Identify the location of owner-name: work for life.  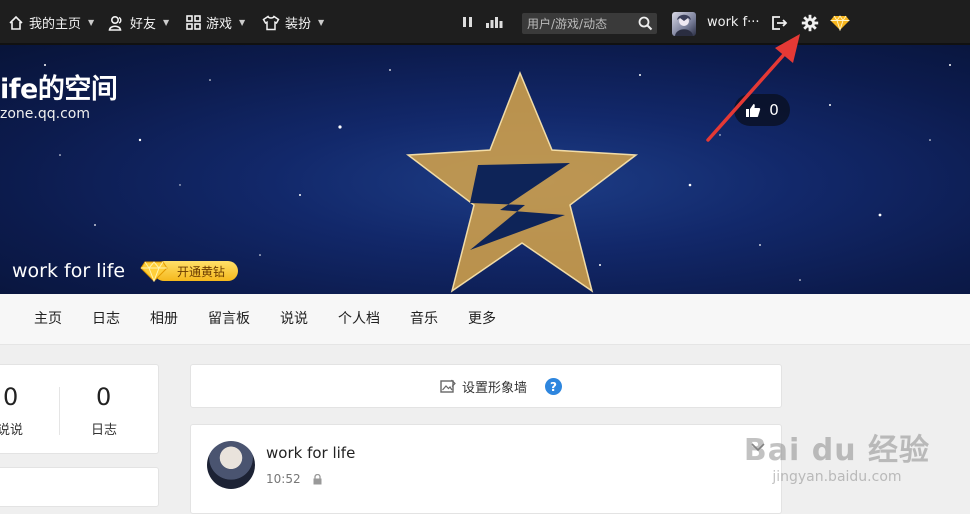
(69, 271).